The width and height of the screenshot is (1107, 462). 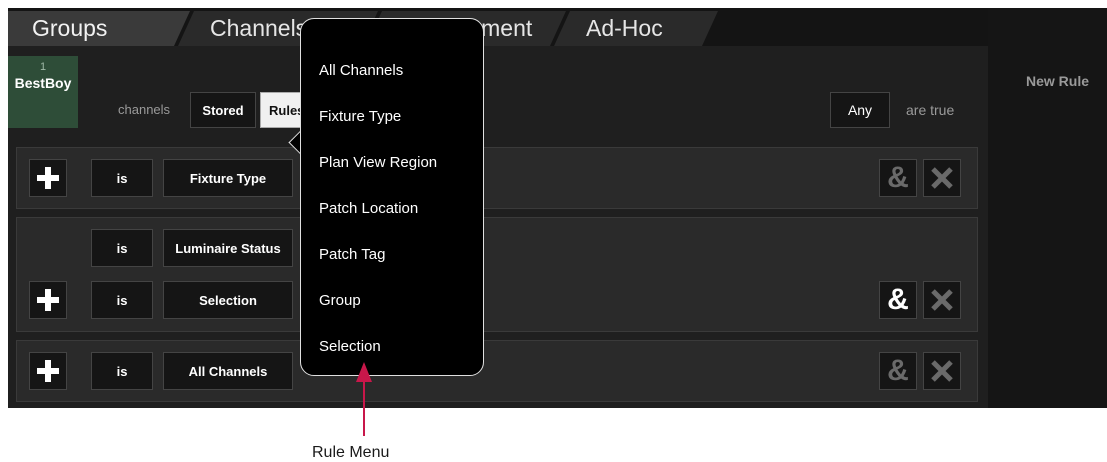 I want to click on annotation-caption: Rule Menu, so click(x=351, y=452).